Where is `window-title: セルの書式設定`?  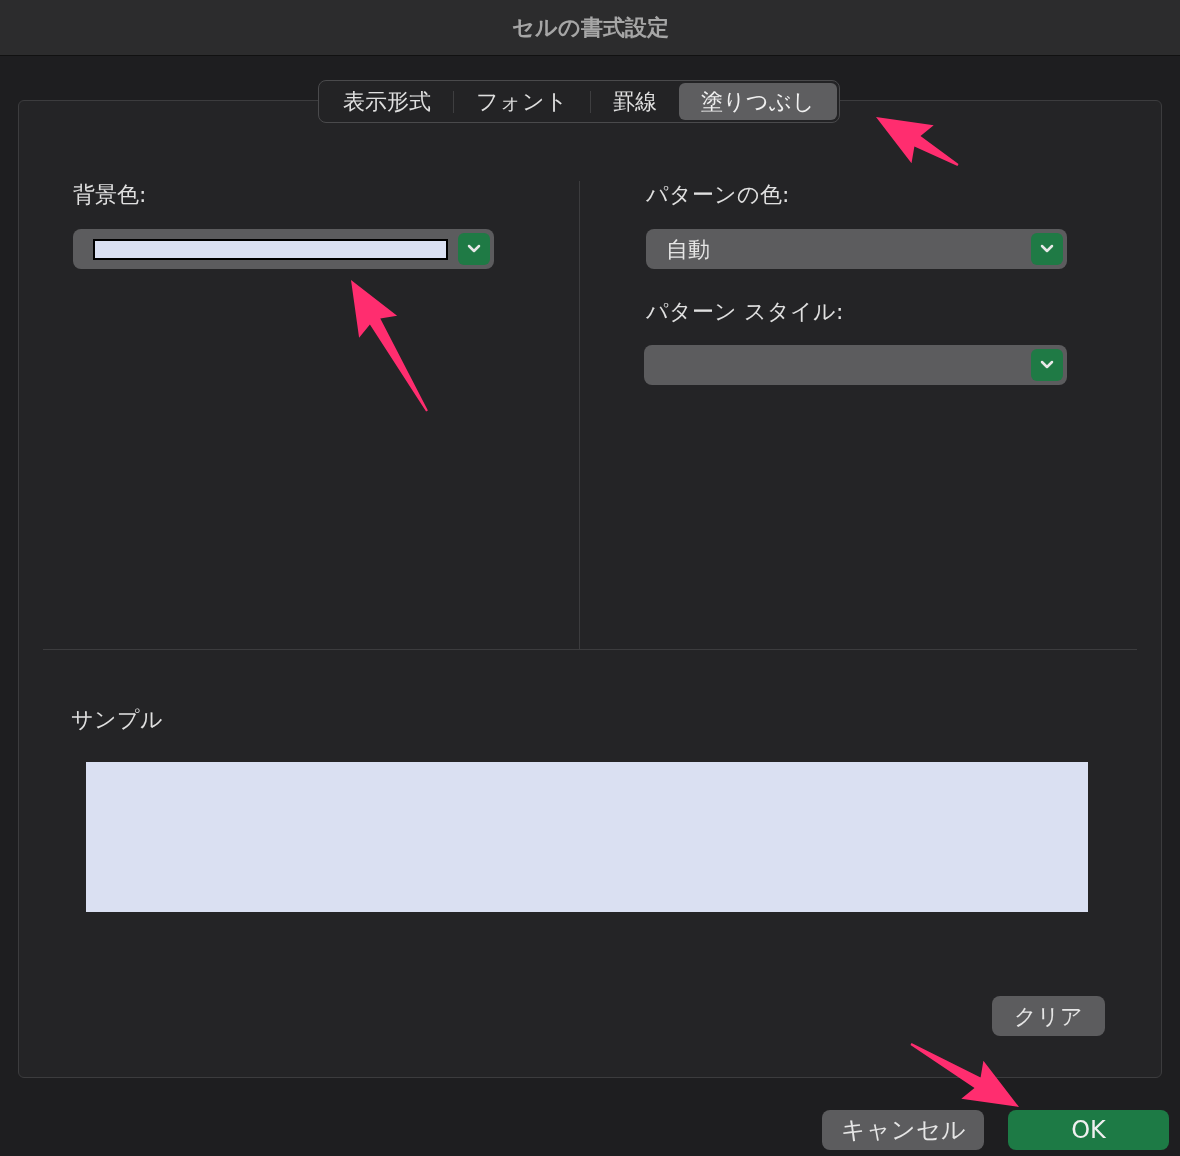
window-title: セルの書式設定 is located at coordinates (590, 28).